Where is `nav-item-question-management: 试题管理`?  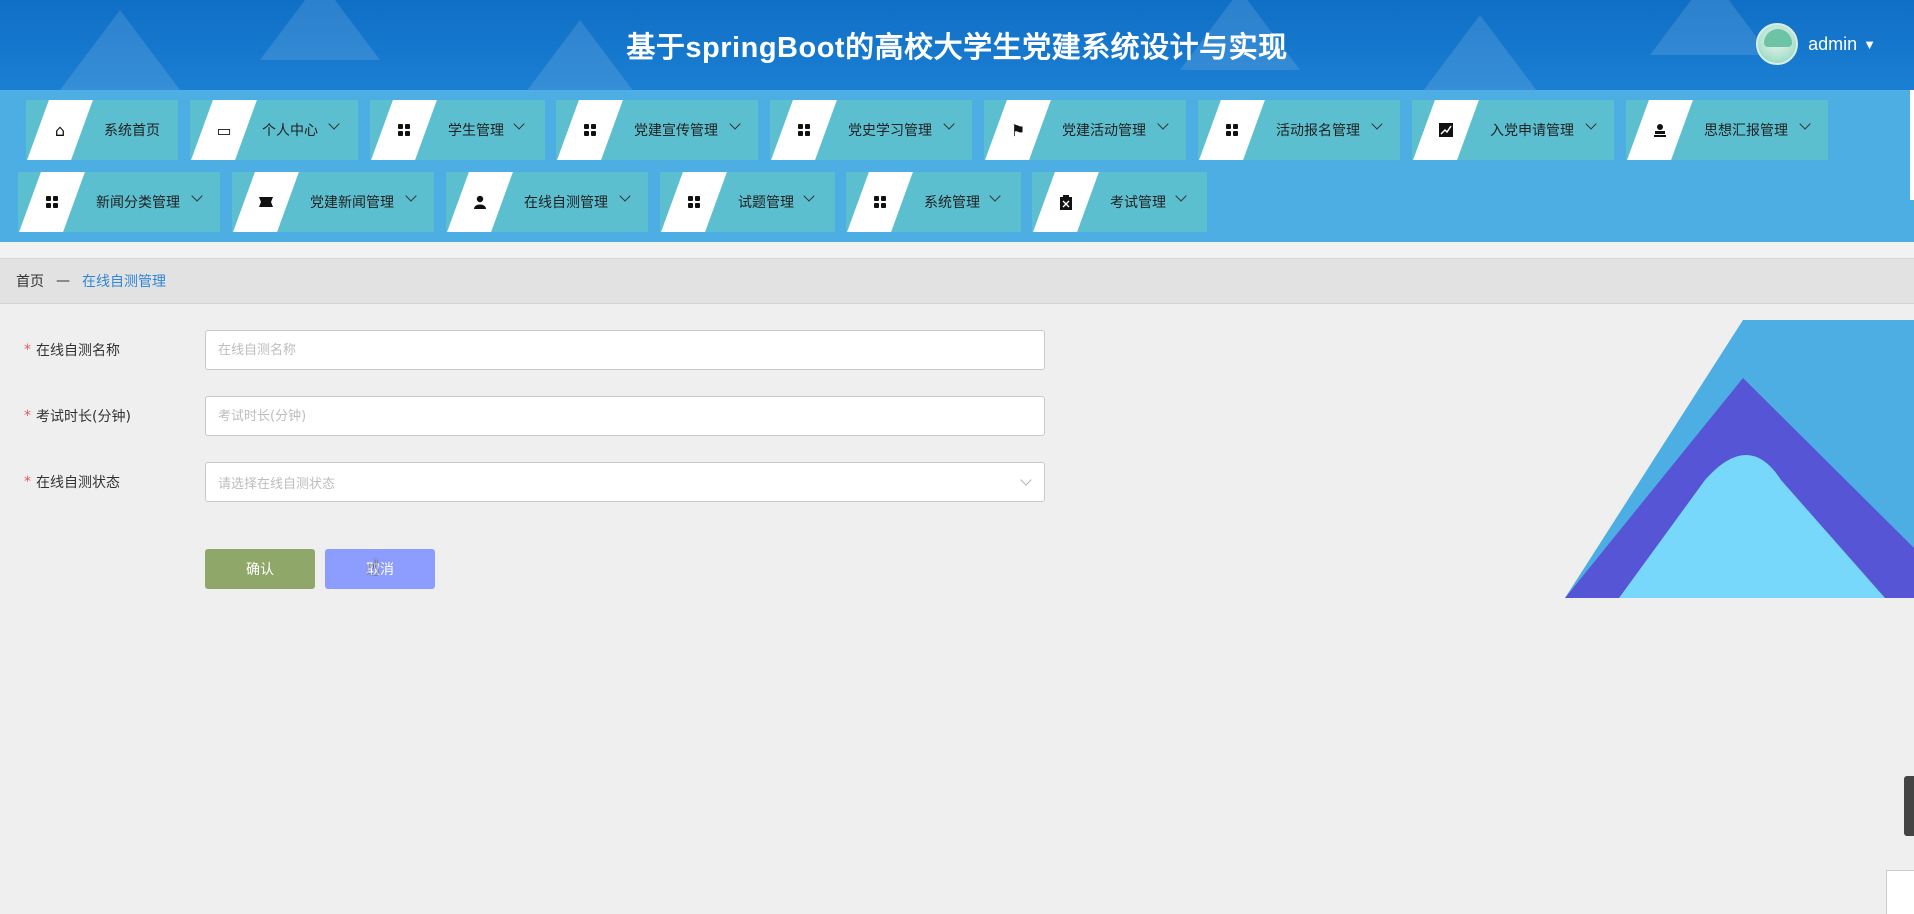
nav-item-question-management: 试题管理 is located at coordinates (747, 202).